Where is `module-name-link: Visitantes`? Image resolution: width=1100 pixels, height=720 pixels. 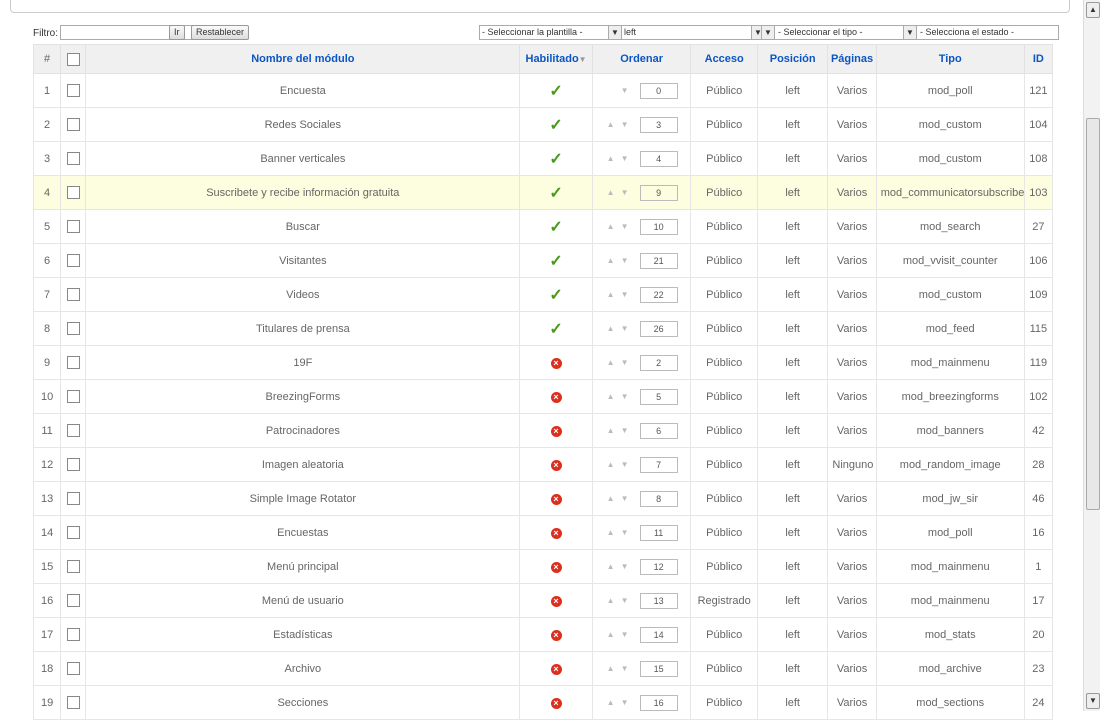 module-name-link: Visitantes is located at coordinates (303, 261).